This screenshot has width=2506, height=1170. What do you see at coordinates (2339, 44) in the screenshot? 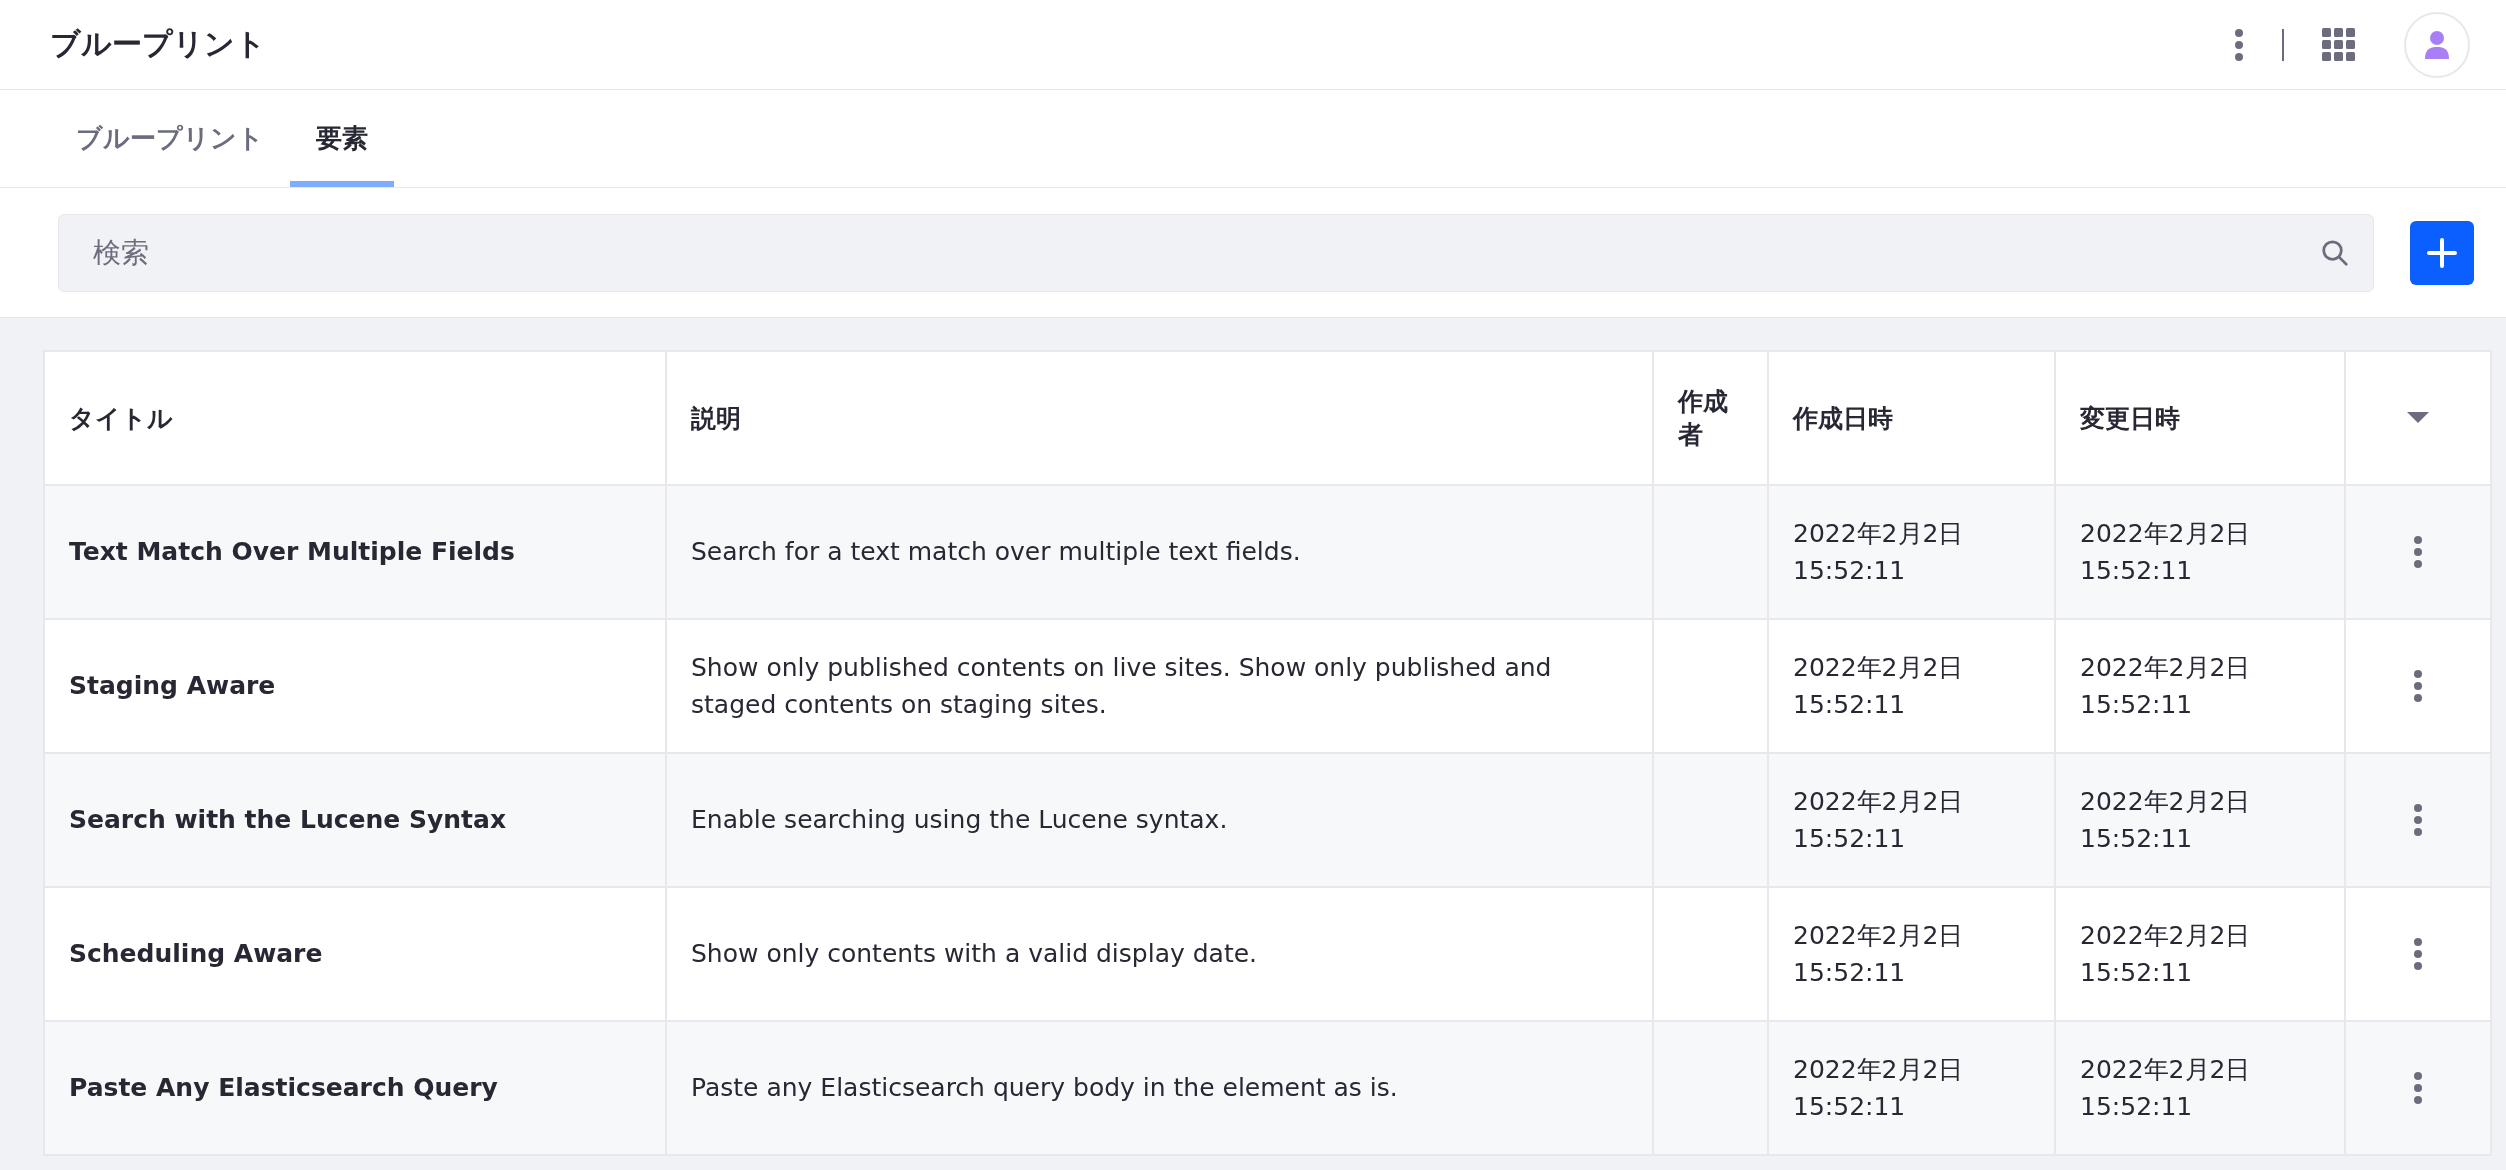
I see `grid-icon` at bounding box center [2339, 44].